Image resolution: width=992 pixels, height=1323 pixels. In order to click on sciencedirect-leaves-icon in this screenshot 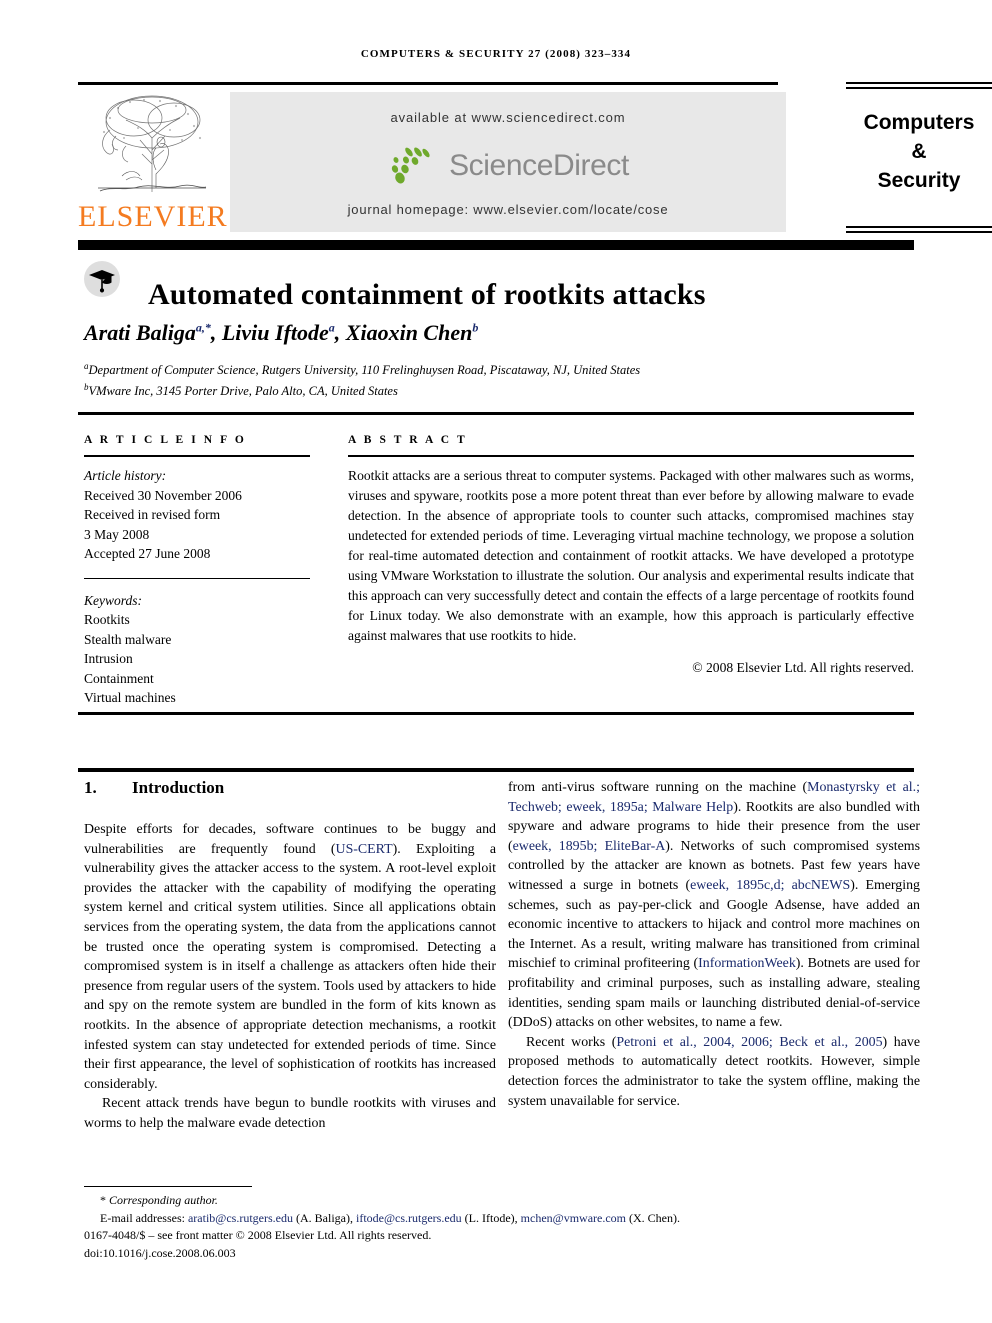, I will do `click(410, 165)`.